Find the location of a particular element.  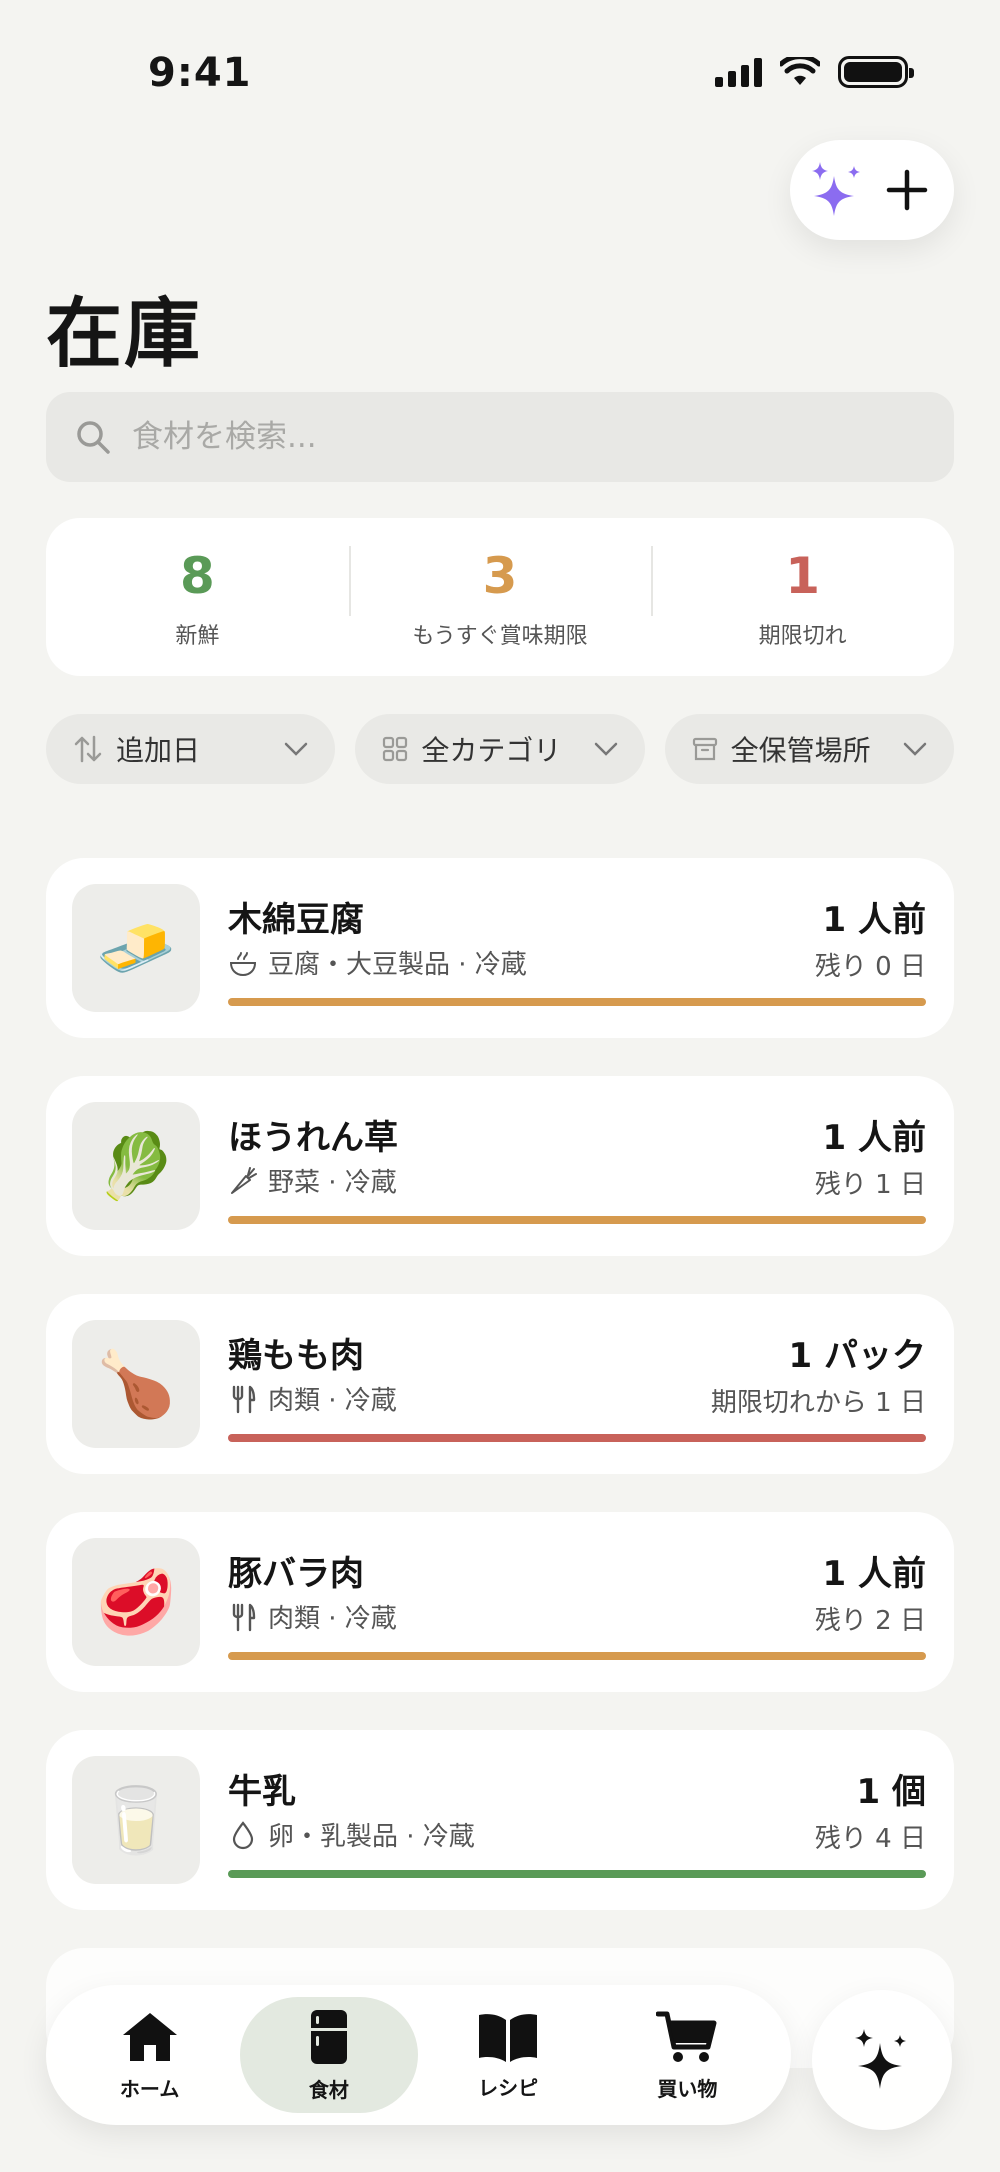

item-category: 卵・乳製品 · 冷蔵 is located at coordinates (371, 1837).